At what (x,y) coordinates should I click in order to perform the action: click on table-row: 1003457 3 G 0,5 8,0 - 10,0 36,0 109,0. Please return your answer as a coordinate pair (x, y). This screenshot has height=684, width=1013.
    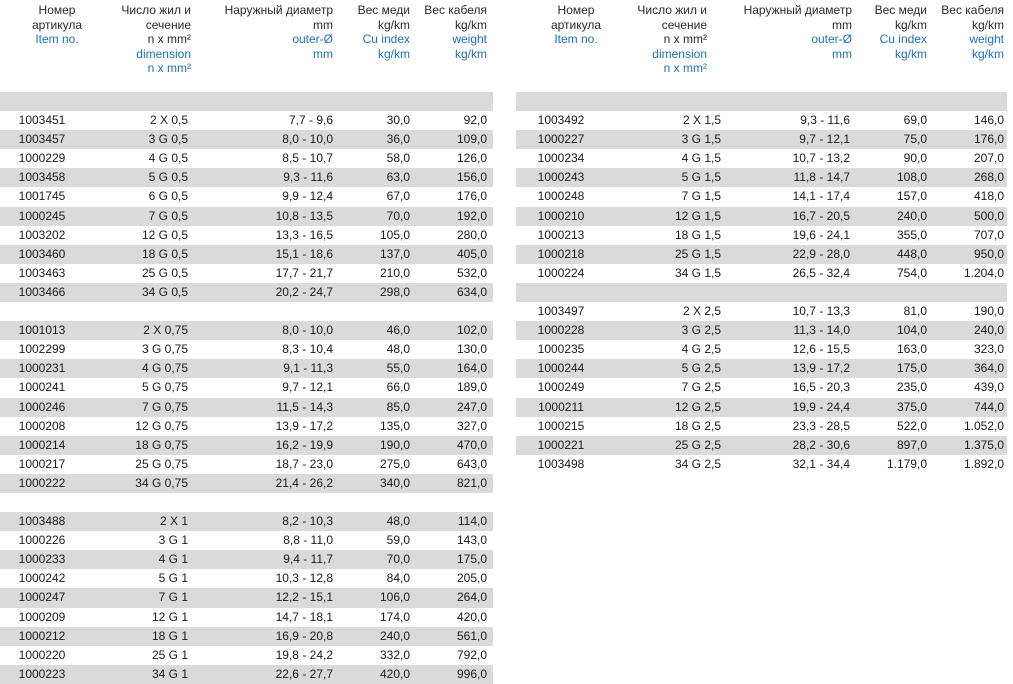
    Looking at the image, I should click on (246, 140).